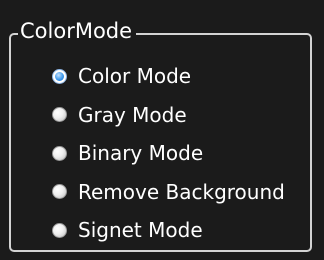 The height and width of the screenshot is (260, 324). I want to click on radio-option-signet-mode: Signet Mode, so click(168, 230).